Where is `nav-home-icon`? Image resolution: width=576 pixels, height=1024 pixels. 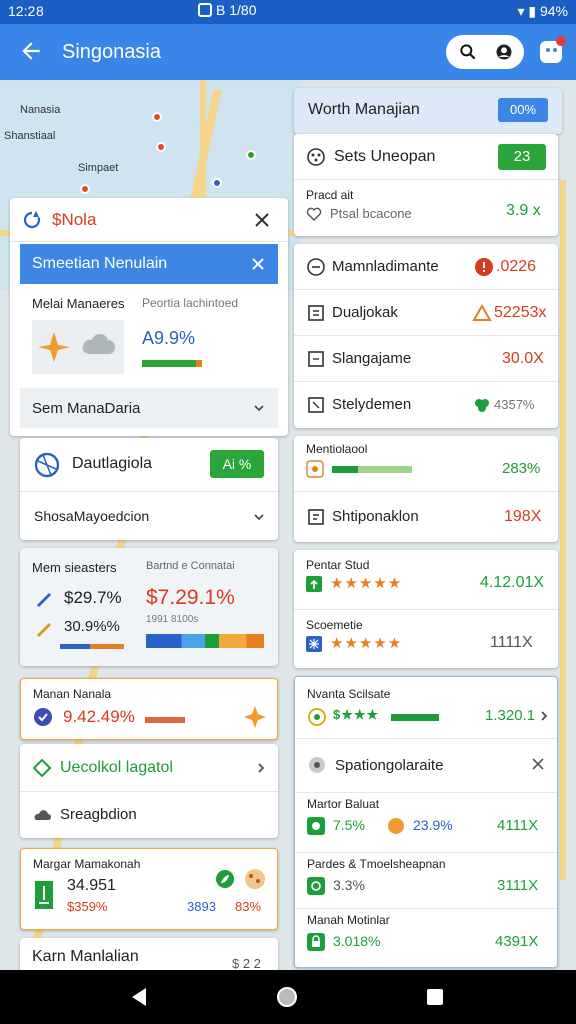
nav-home-icon is located at coordinates (287, 997).